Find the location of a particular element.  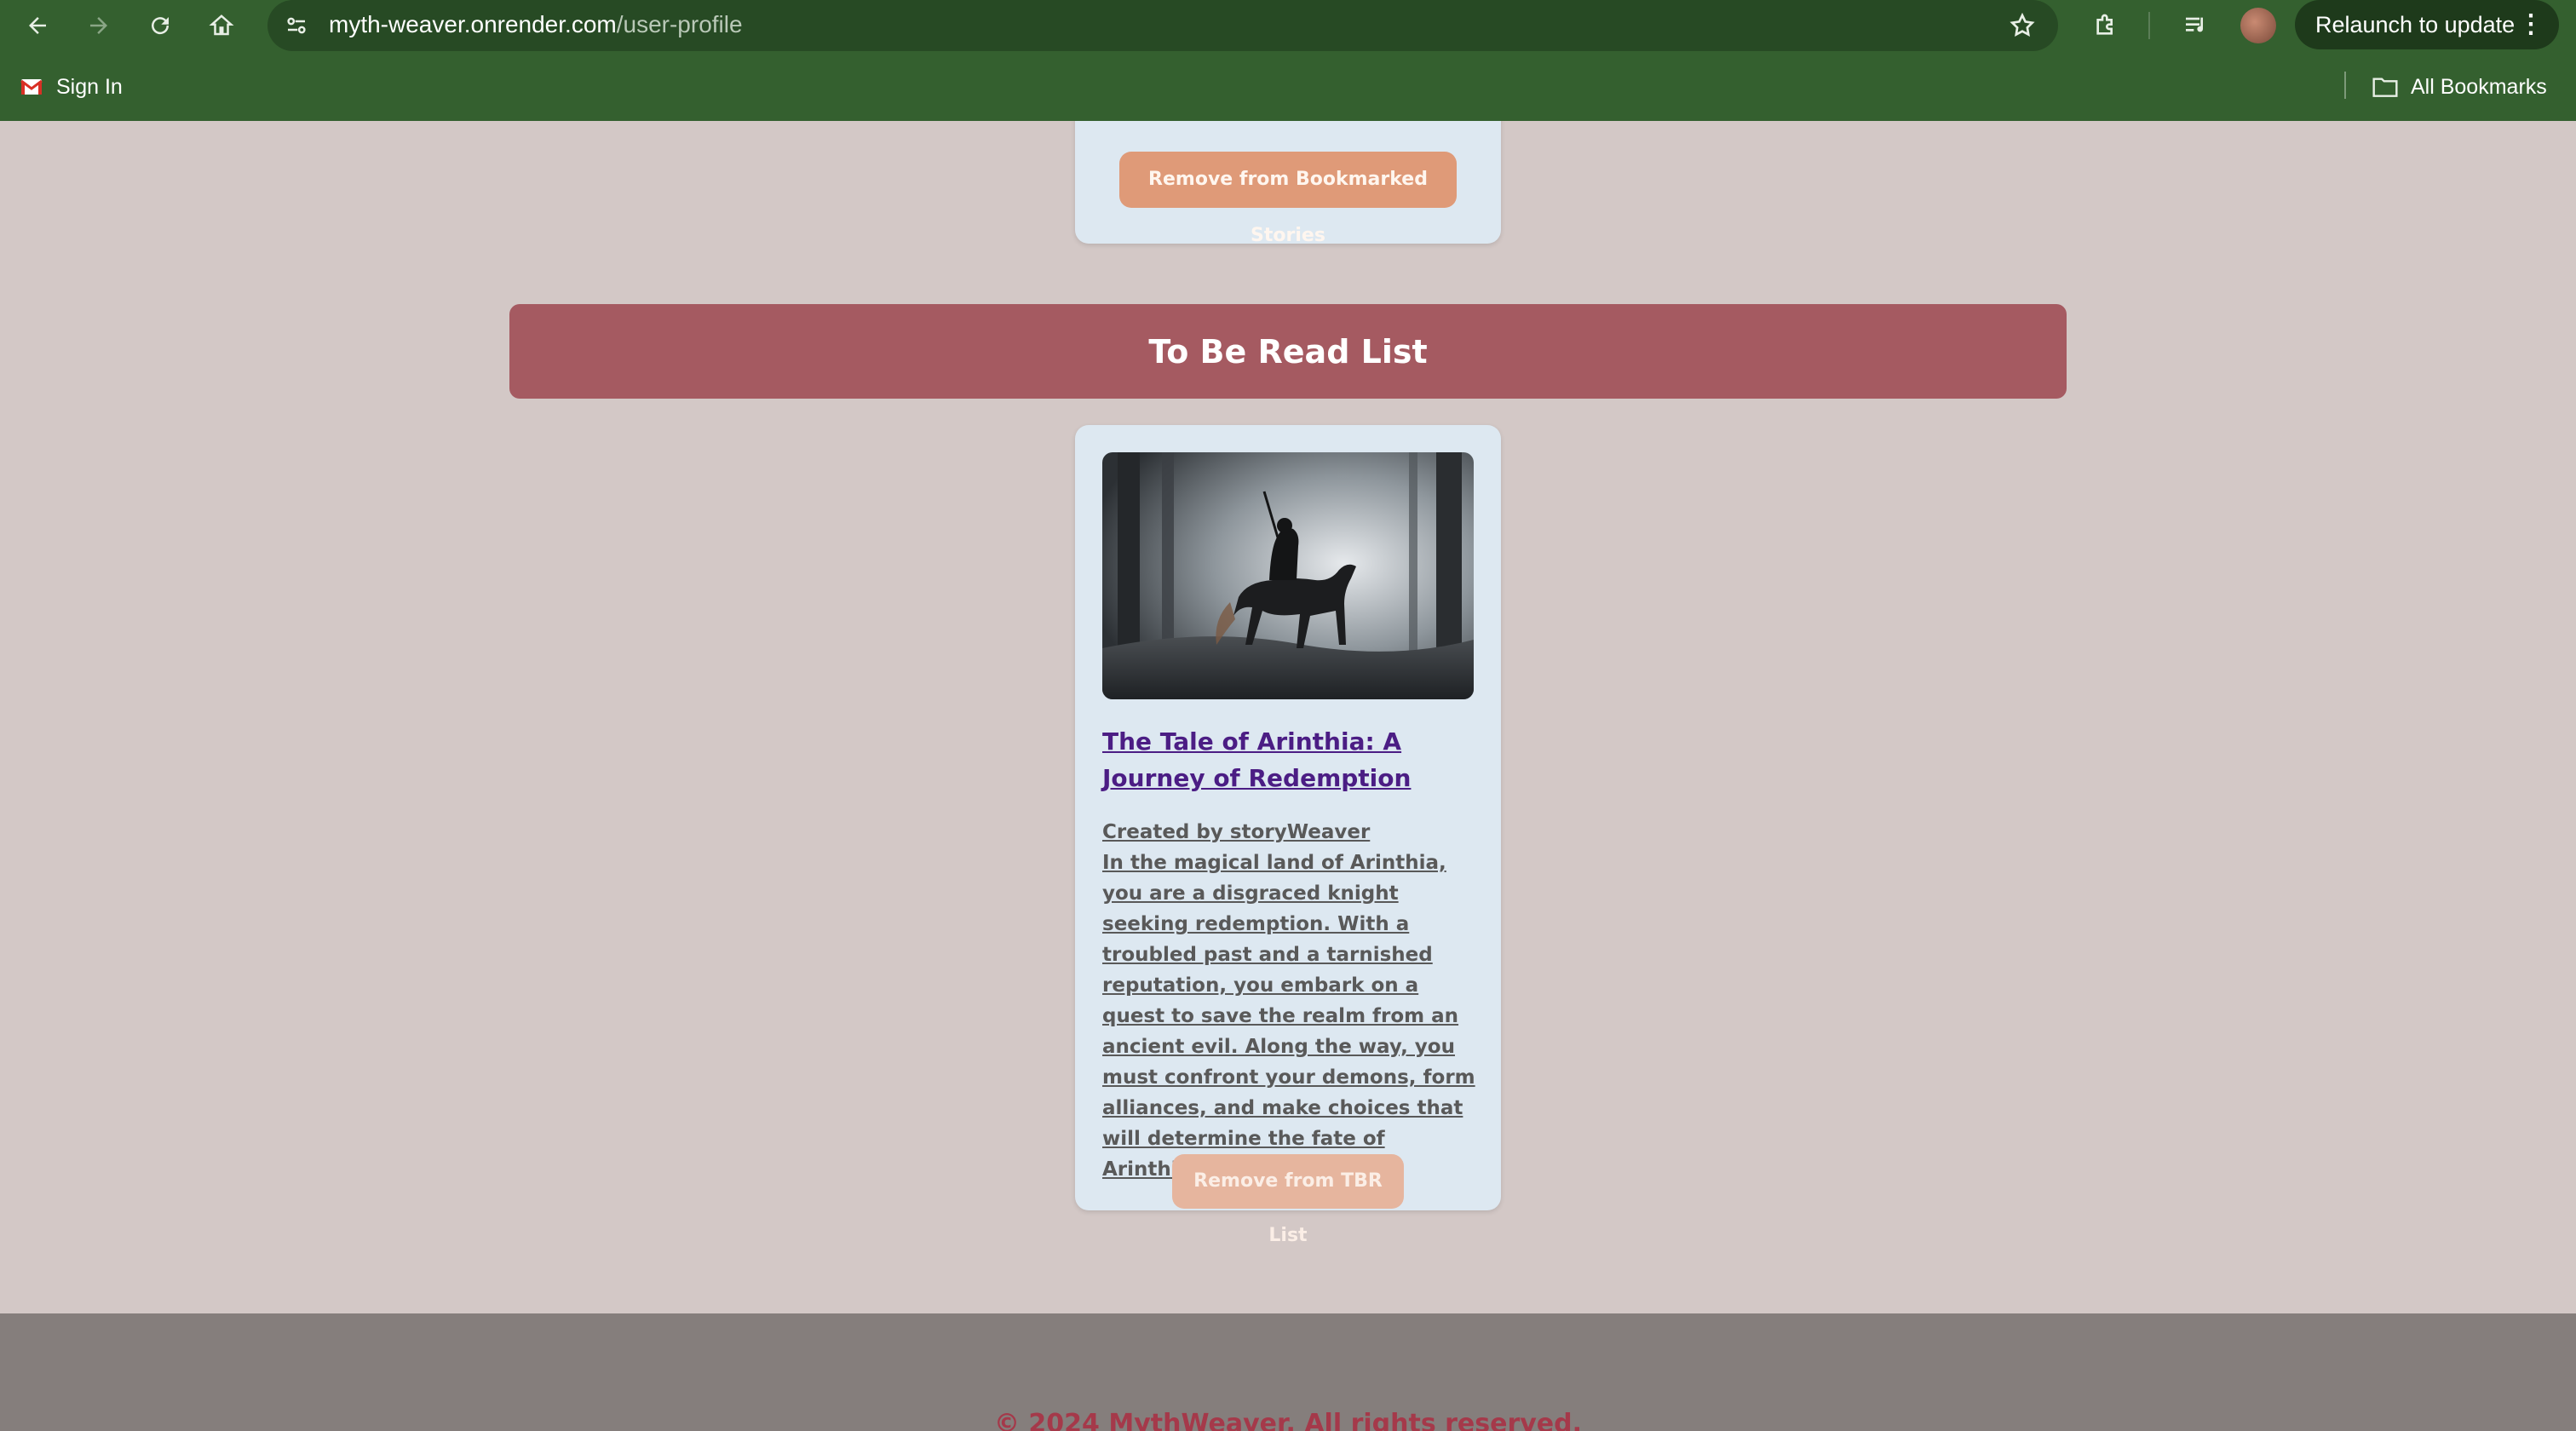

bookmark-label: Sign In is located at coordinates (90, 86).